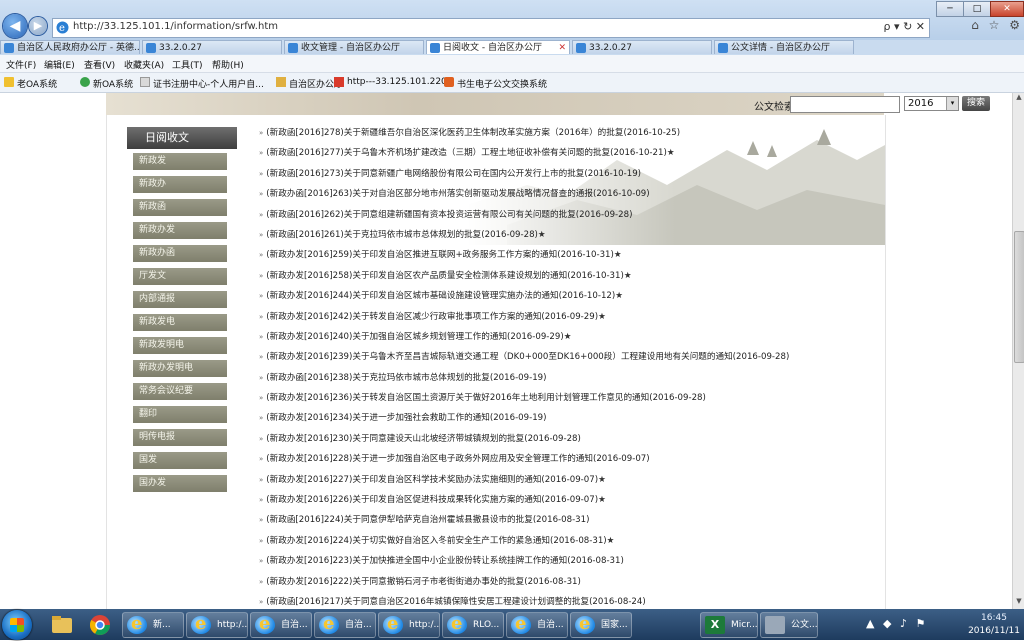 This screenshot has width=1024, height=641. Describe the element at coordinates (845, 104) in the screenshot. I see `search-input` at that location.